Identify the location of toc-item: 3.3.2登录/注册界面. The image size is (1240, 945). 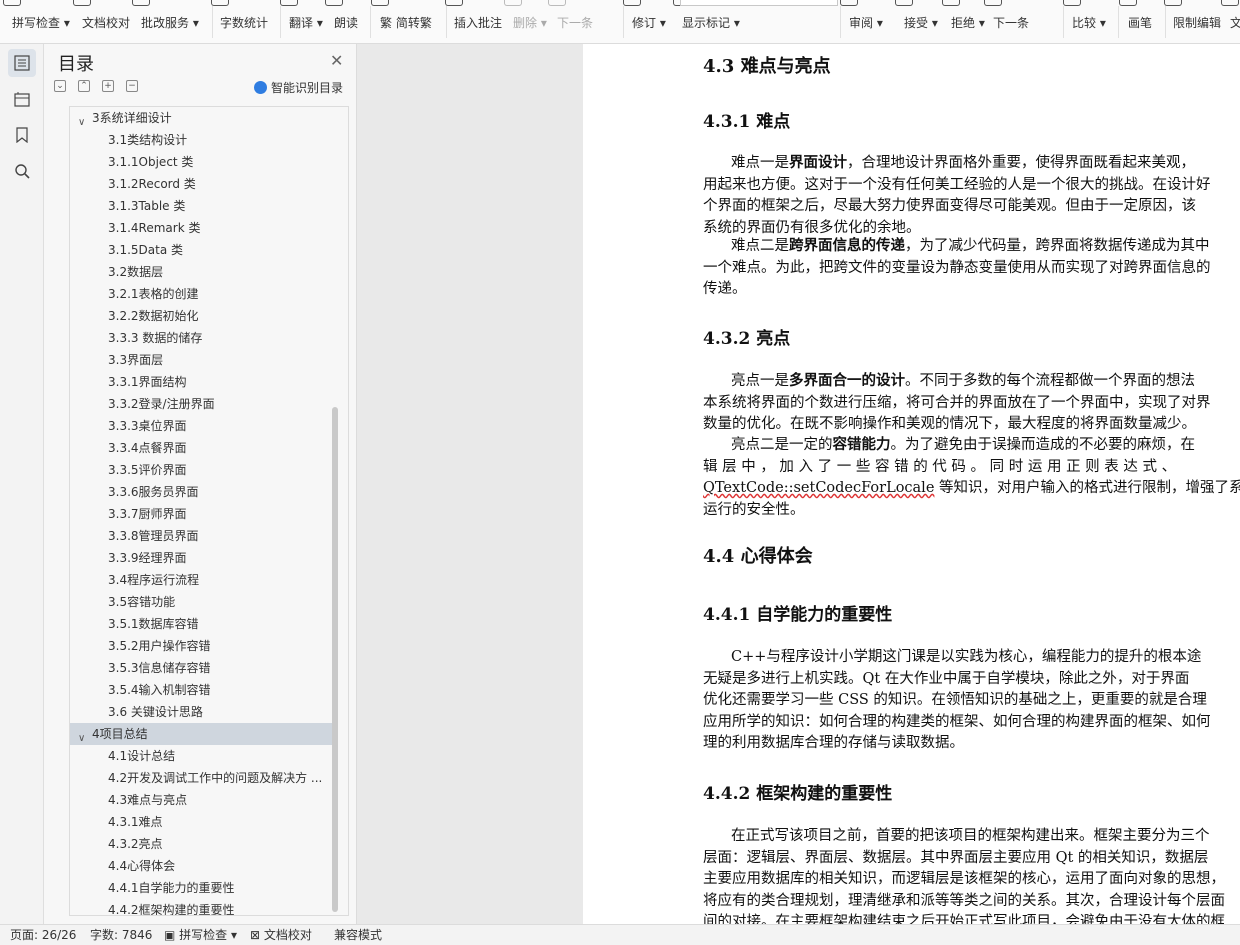
(201, 404).